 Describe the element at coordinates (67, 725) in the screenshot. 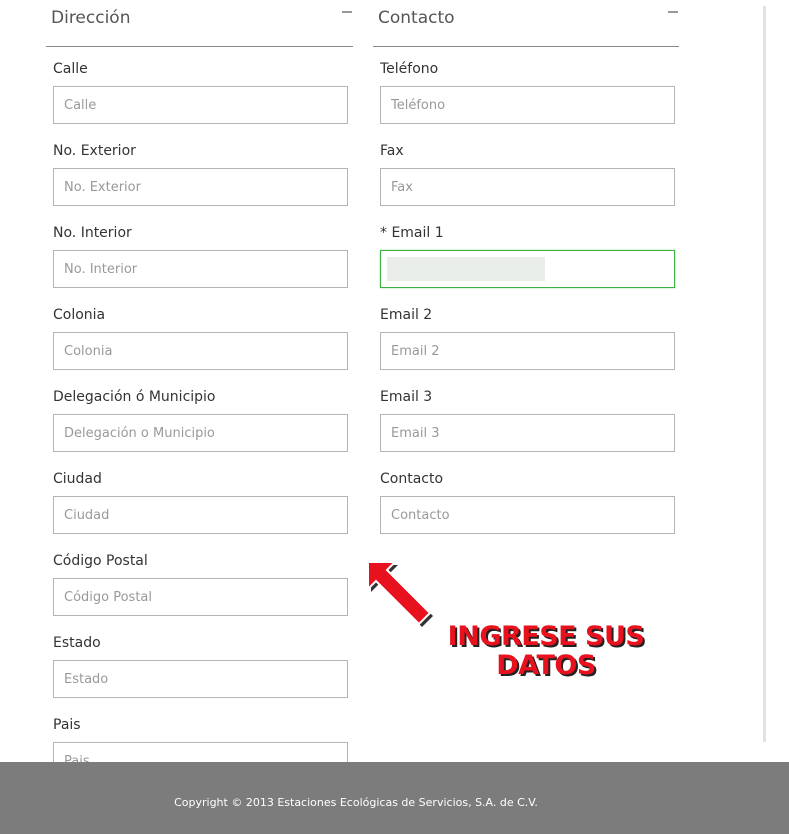

I see `field-label: Pais` at that location.